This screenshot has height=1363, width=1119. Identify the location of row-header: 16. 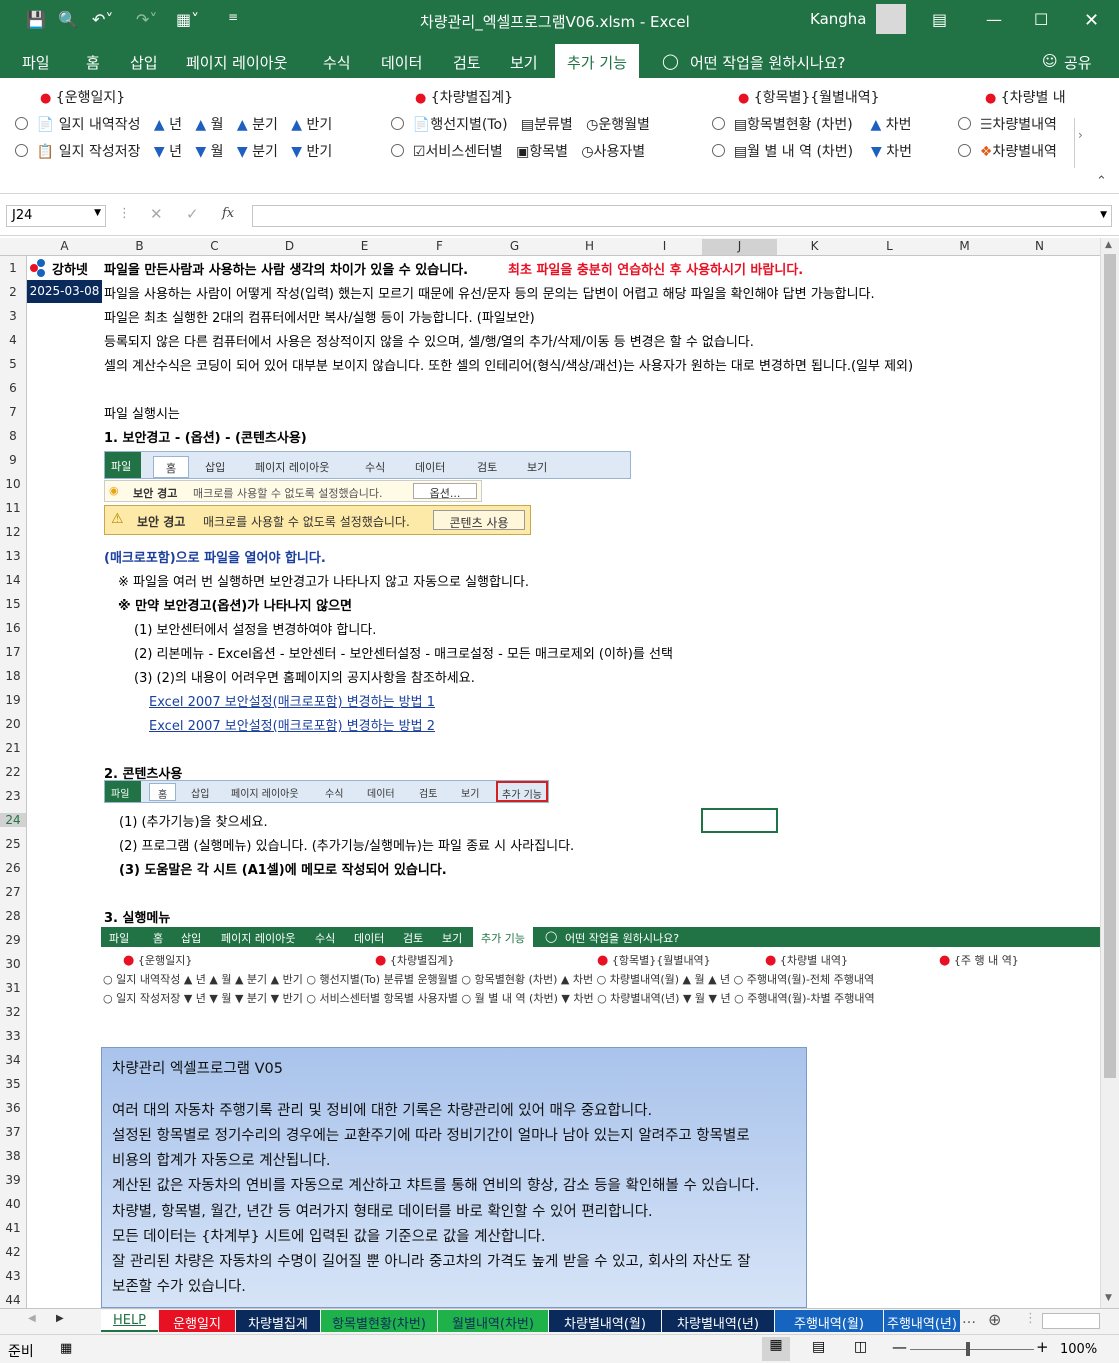
(13, 628).